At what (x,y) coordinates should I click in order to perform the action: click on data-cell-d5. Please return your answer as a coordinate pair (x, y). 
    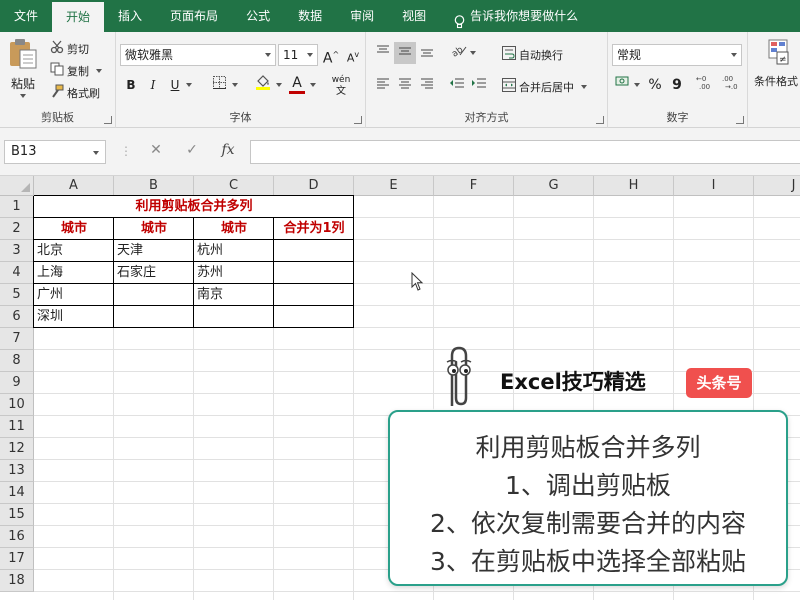
    Looking at the image, I should click on (314, 295).